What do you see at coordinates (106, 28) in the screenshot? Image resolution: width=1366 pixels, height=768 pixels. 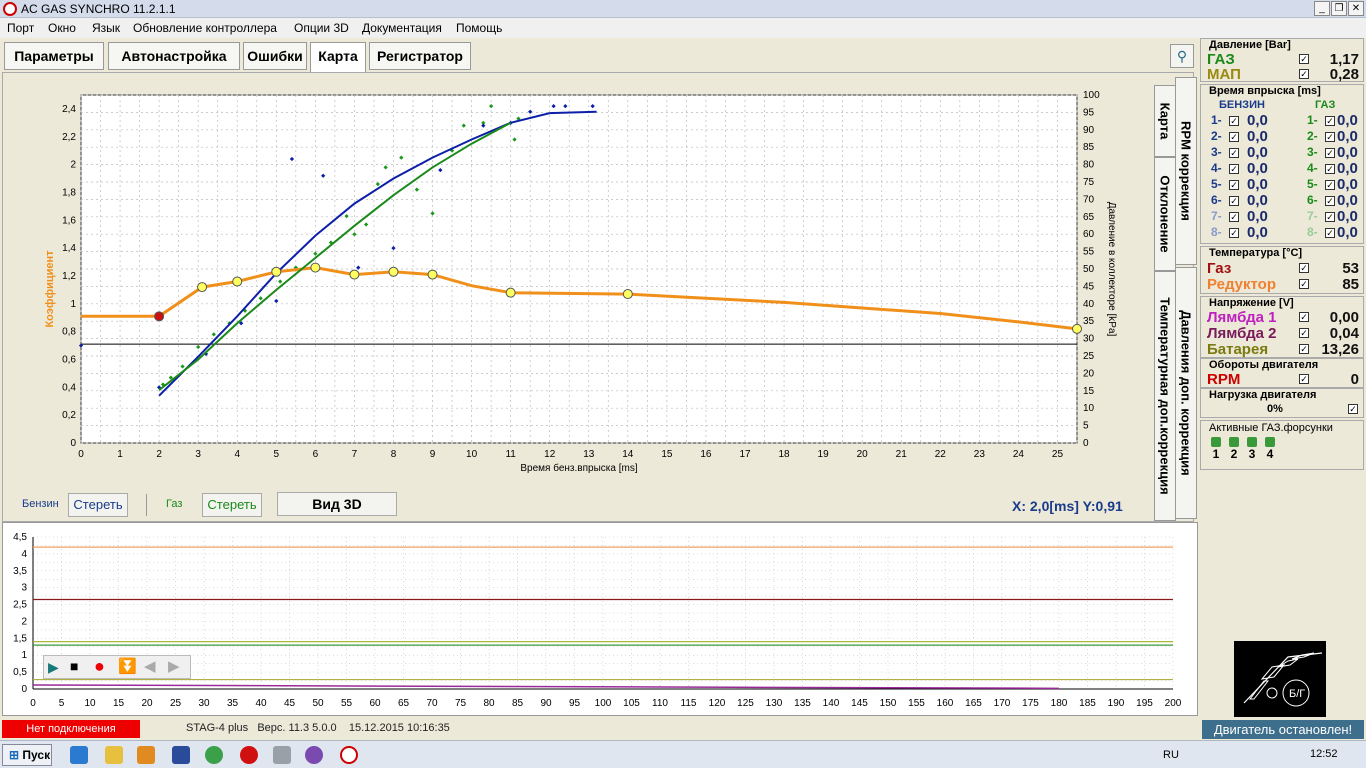 I see `menu-language: Язык` at bounding box center [106, 28].